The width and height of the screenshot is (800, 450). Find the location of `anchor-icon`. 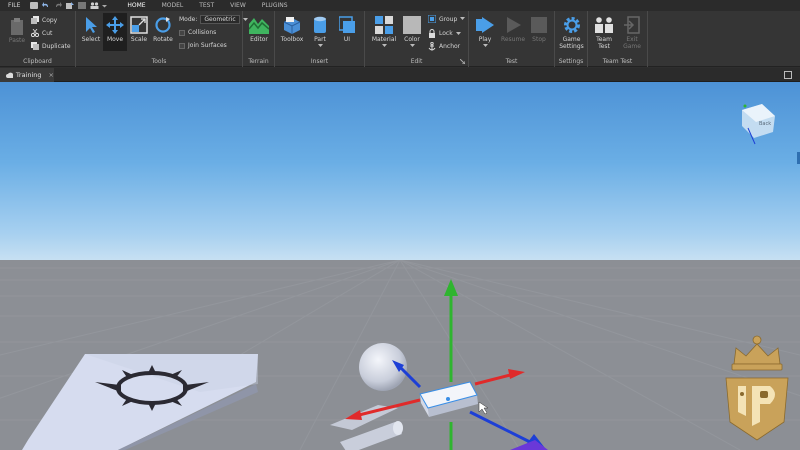

anchor-icon is located at coordinates (432, 46).